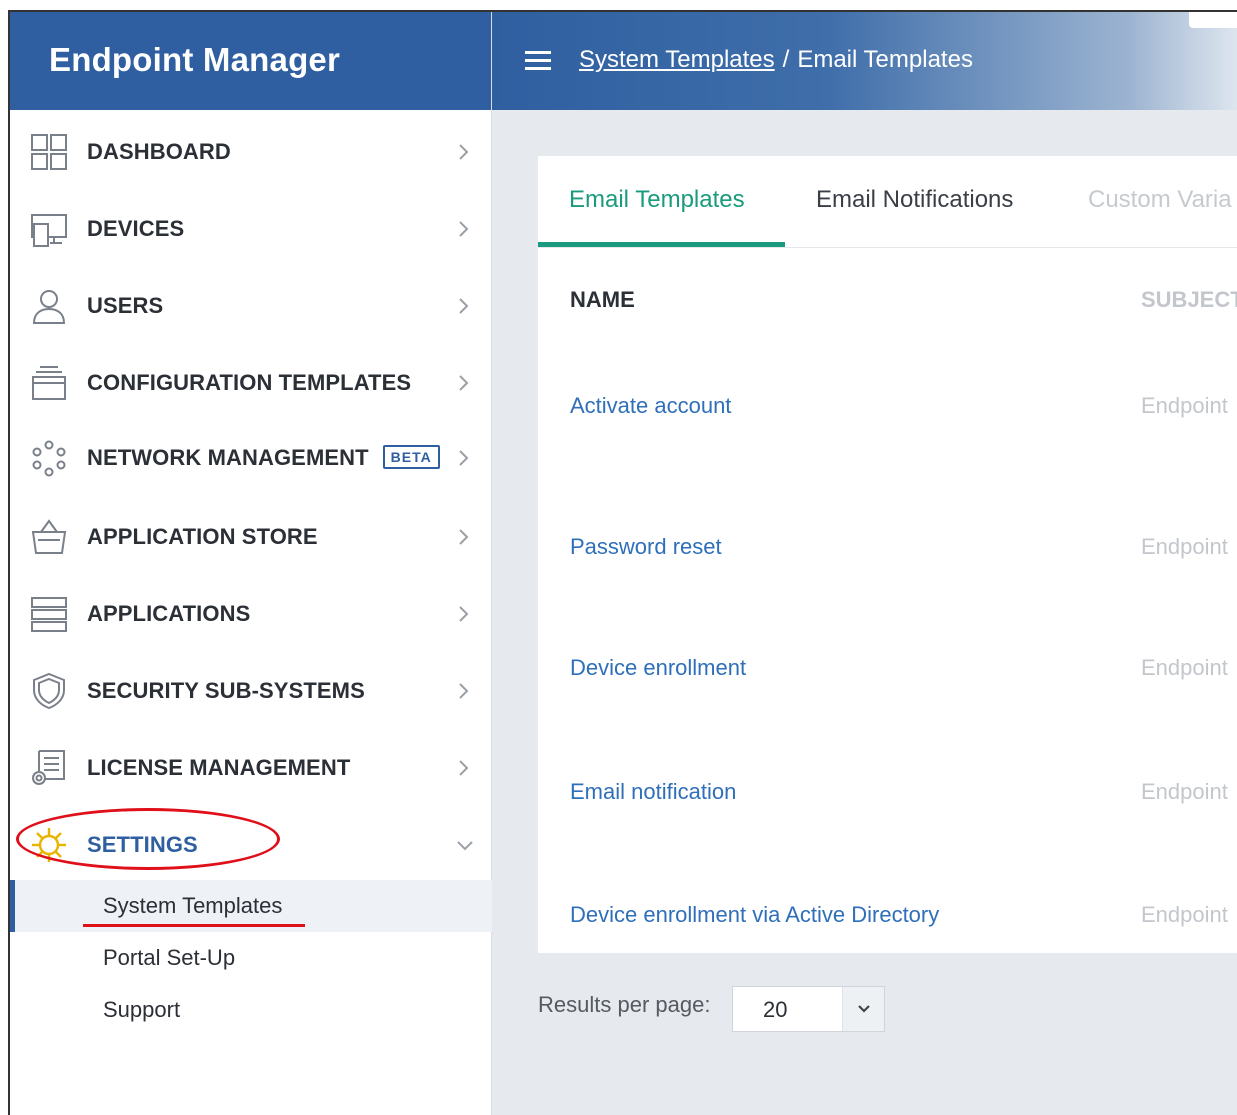 This screenshot has height=1115, width=1237. I want to click on results-per-page-value: 20, so click(775, 1009).